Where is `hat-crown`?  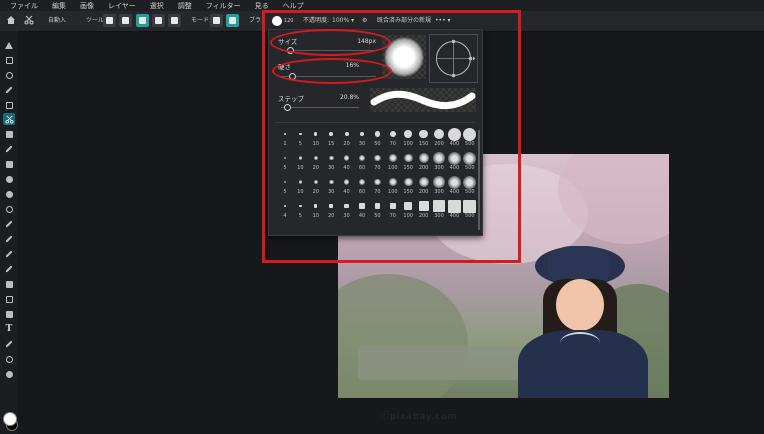
hat-crown is located at coordinates (579, 264).